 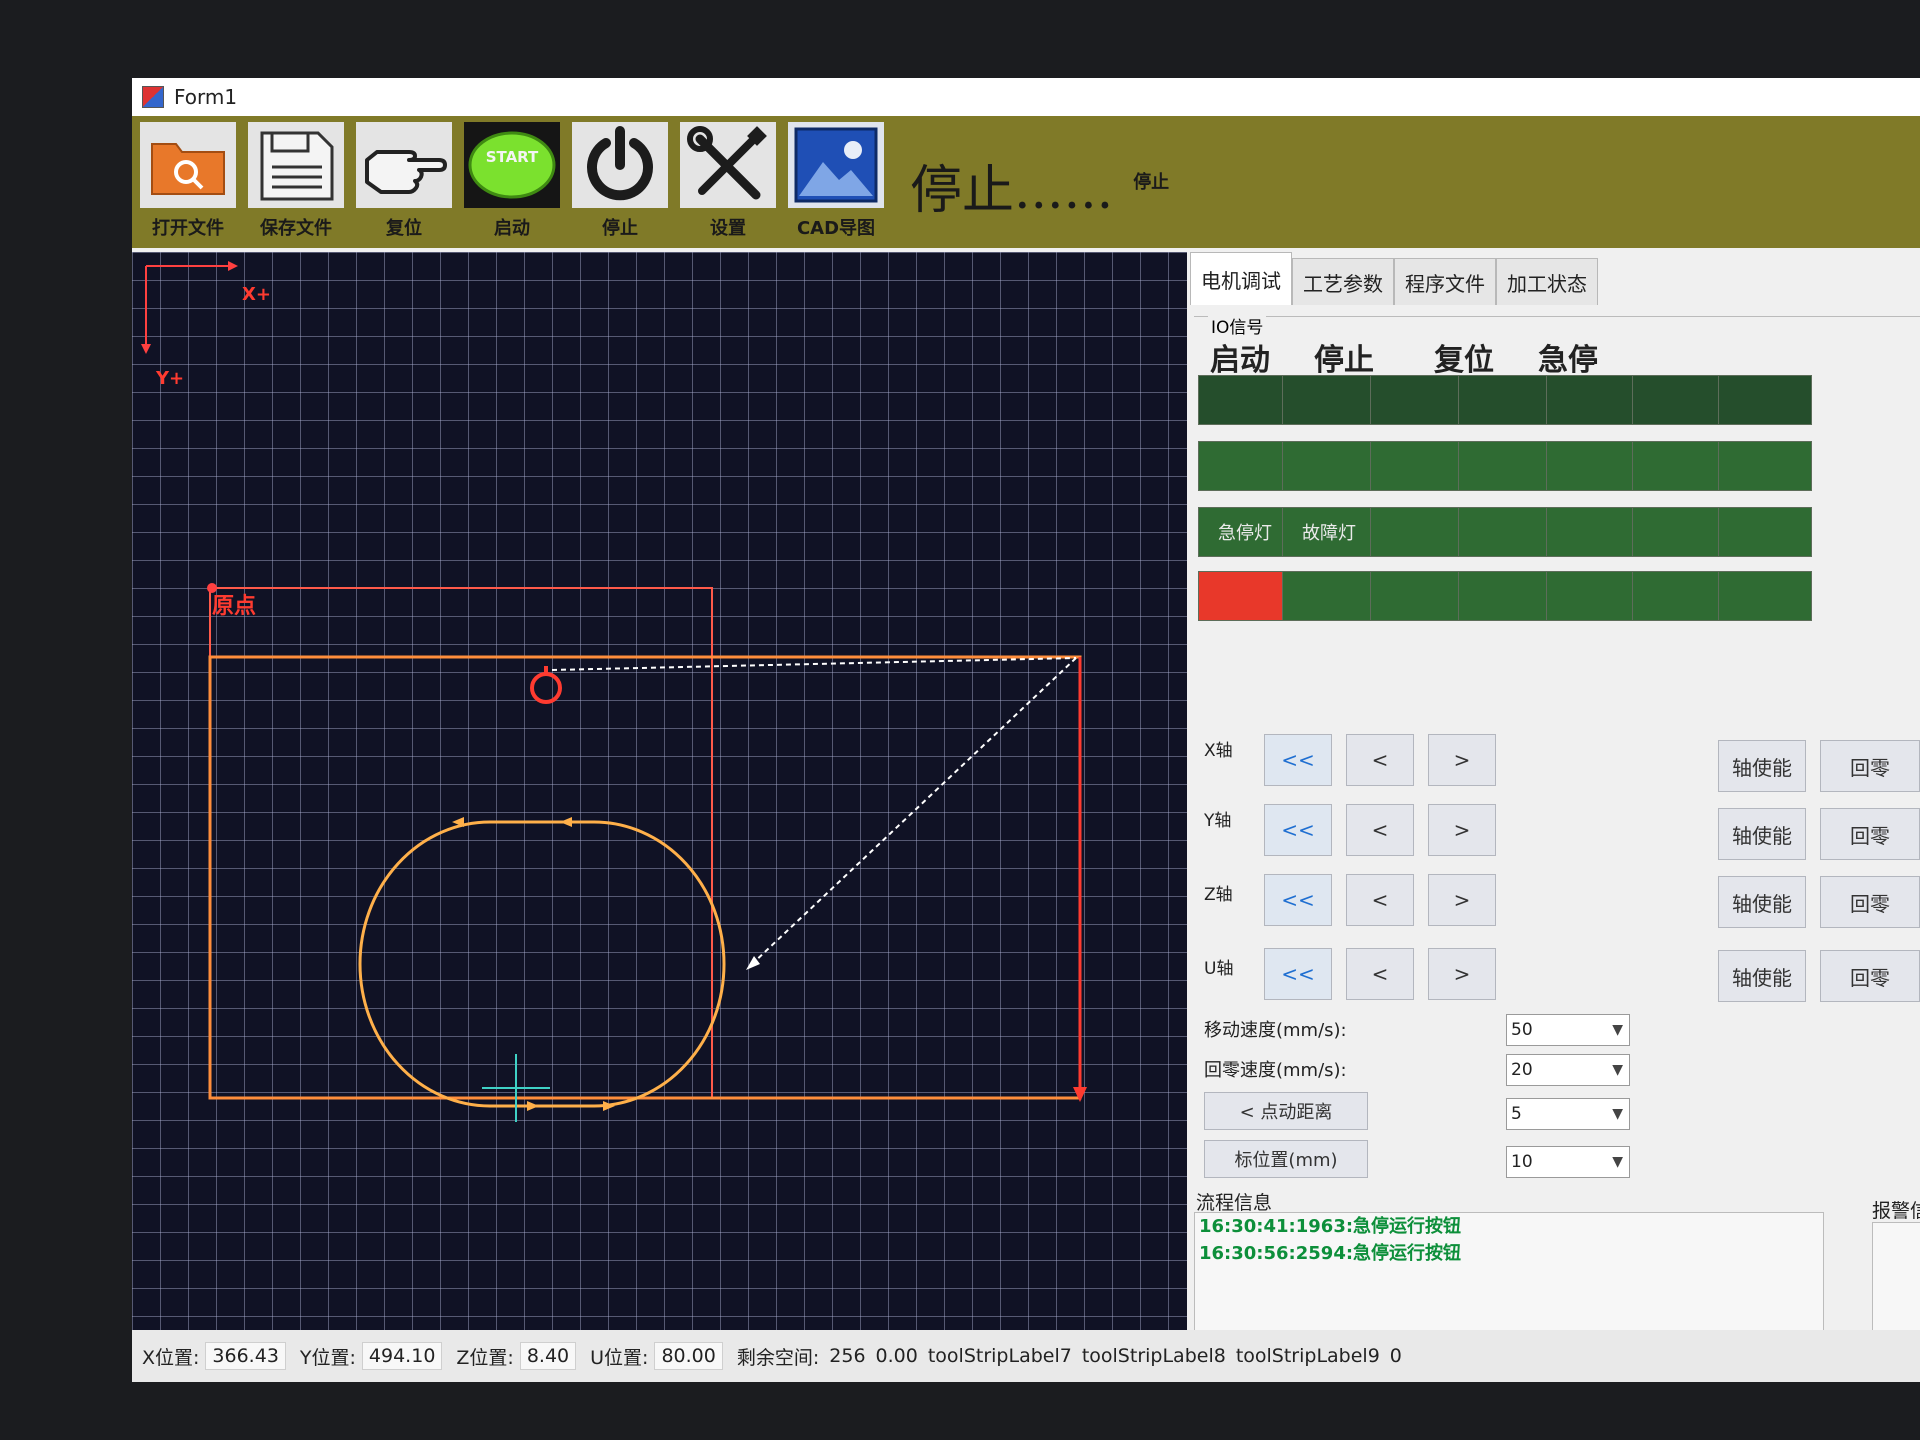 What do you see at coordinates (404, 165) in the screenshot?
I see `pointing-hand-icon` at bounding box center [404, 165].